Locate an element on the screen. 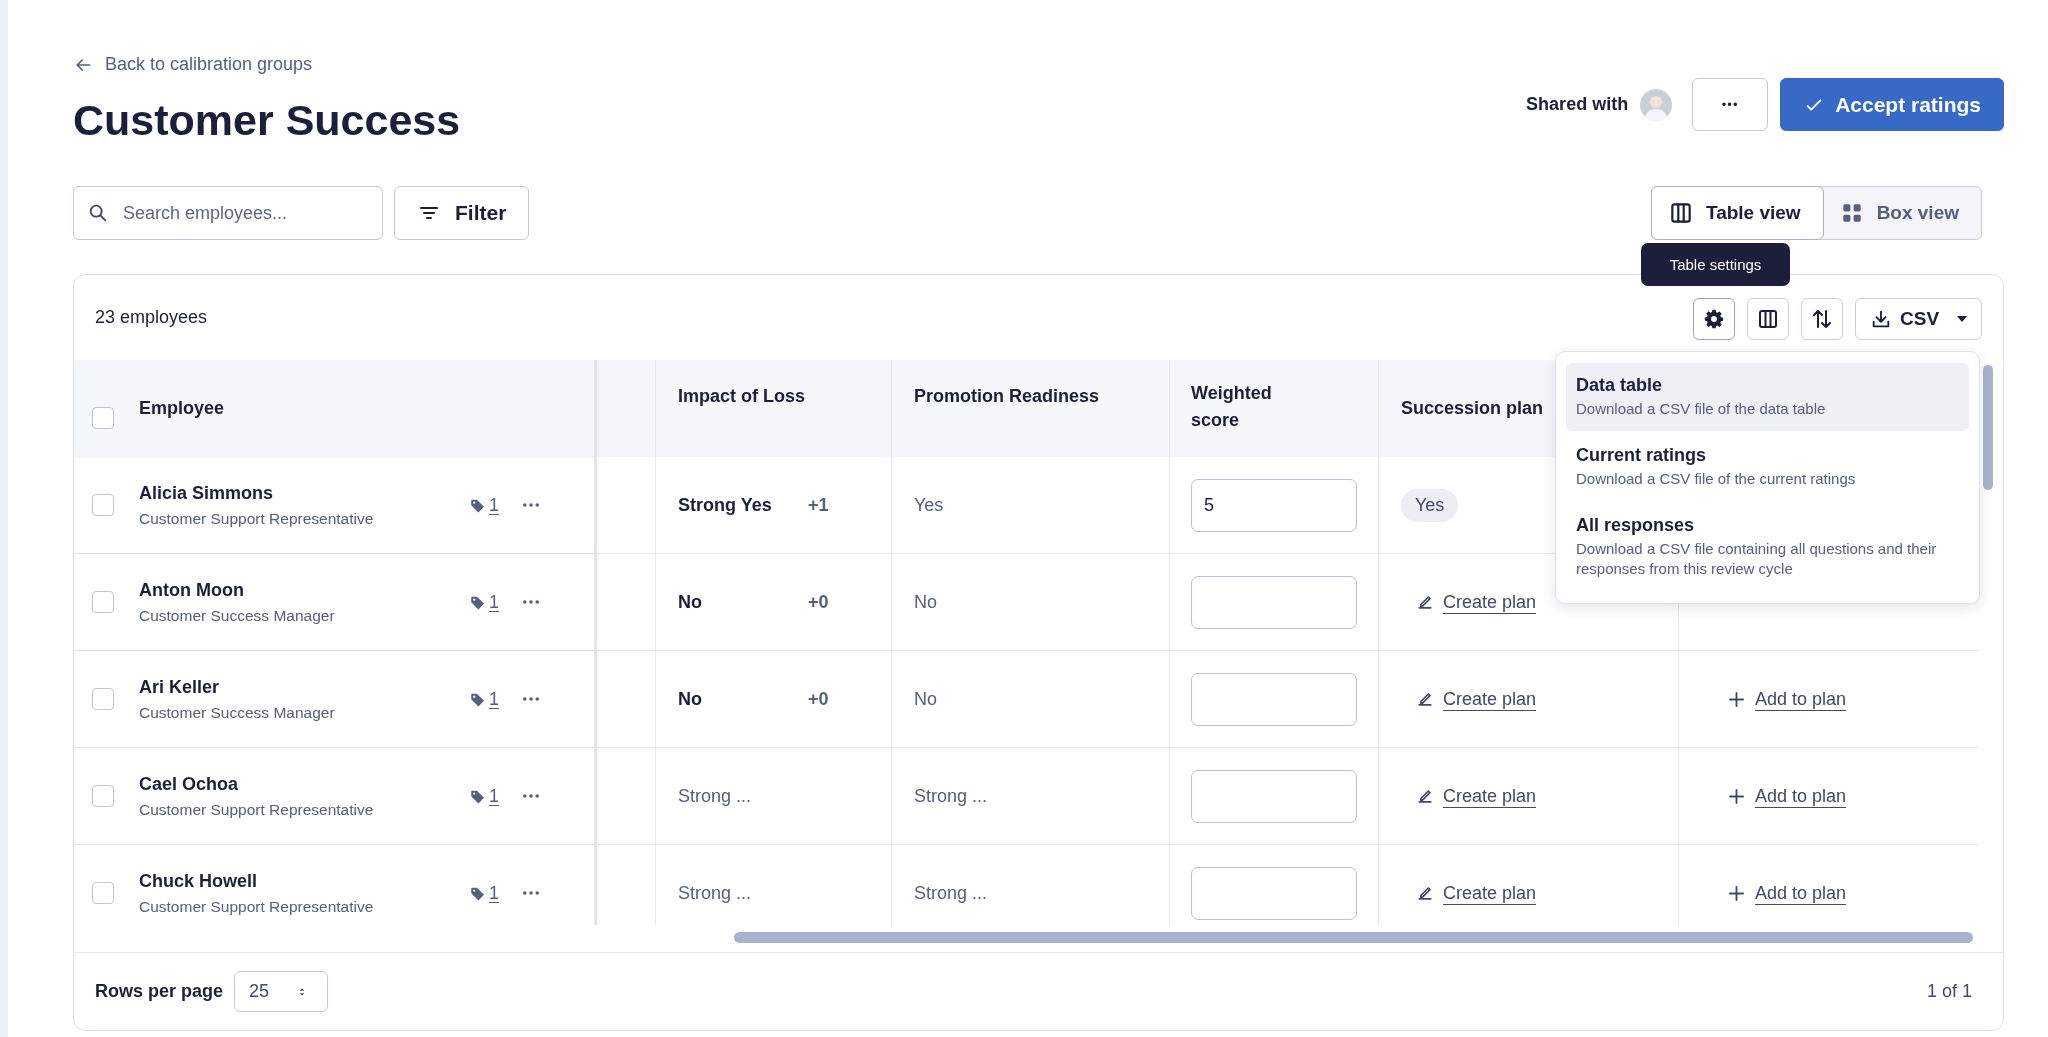 The image size is (2048, 1037). rows-per-page-select: 25 is located at coordinates (281, 992).